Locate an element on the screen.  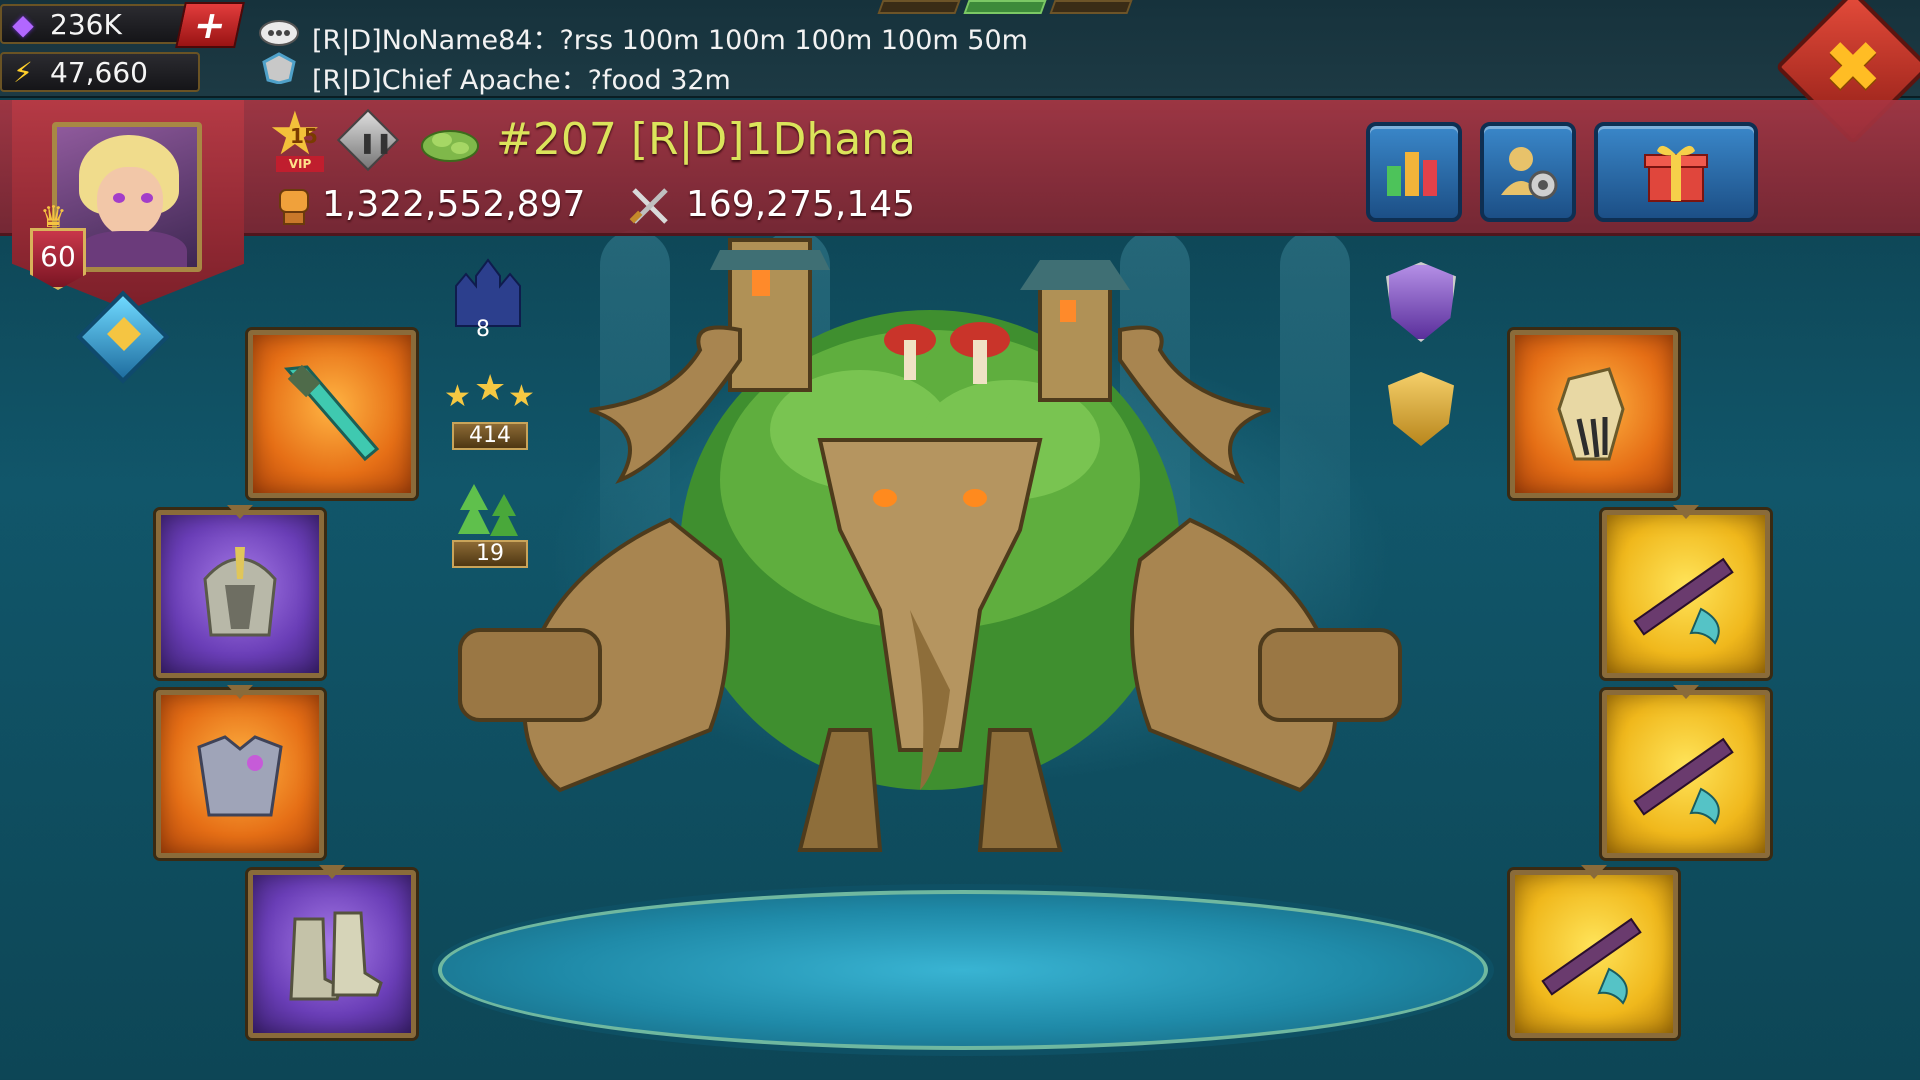
energy-counter: ⚡ 47,660 is located at coordinates (100, 72).